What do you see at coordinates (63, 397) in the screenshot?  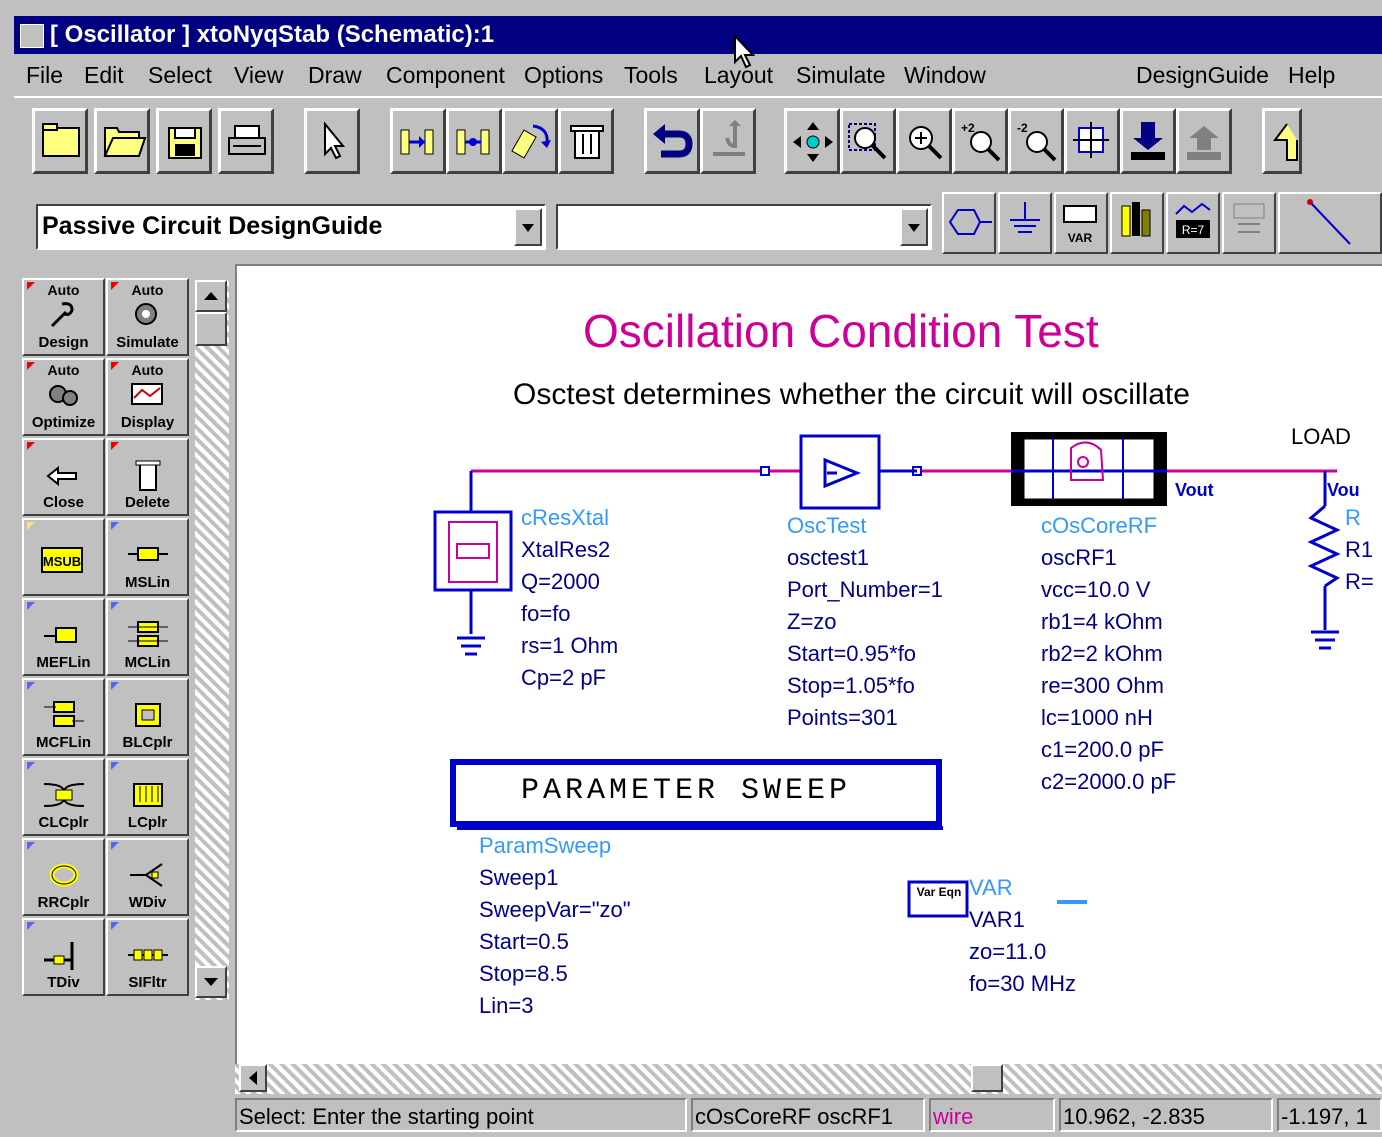 I see `palette-item-auto-optimize: Auto Optimize` at bounding box center [63, 397].